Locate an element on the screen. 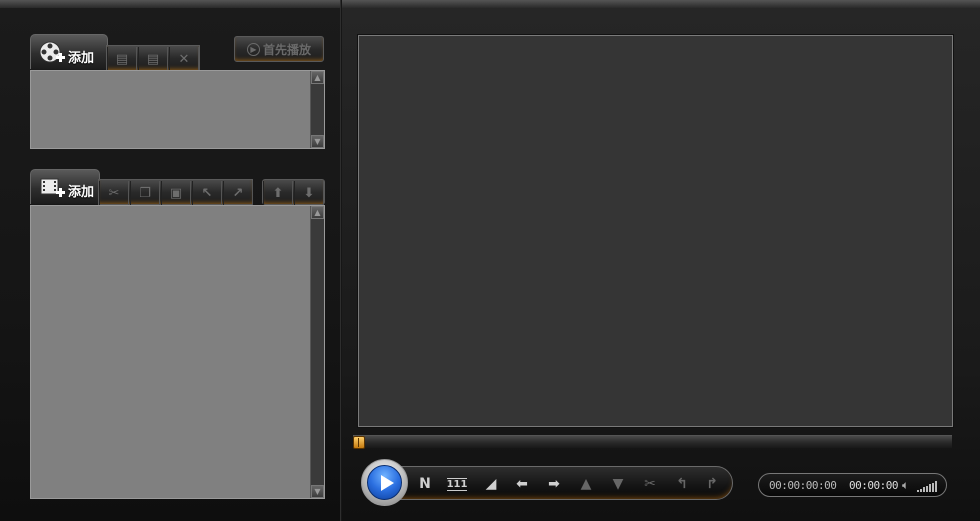 Image resolution: width=980 pixels, height=521 pixels. mark-in-icon: ◢ is located at coordinates (491, 484).